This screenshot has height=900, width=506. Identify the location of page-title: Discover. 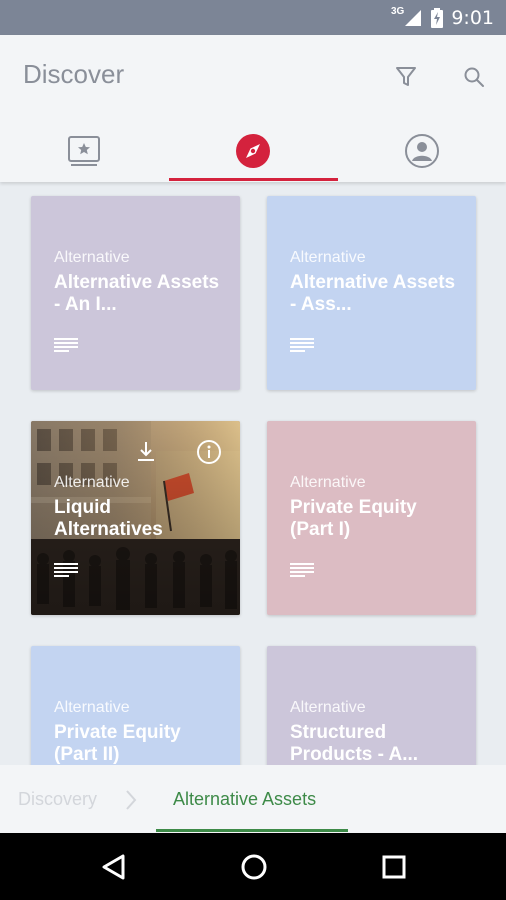
(74, 74).